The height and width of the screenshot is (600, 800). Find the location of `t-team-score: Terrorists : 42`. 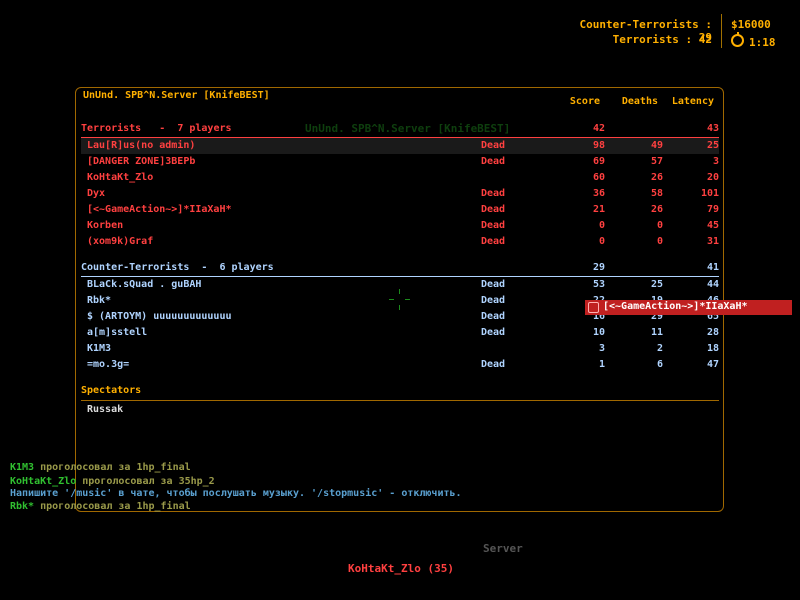

t-team-score: Terrorists : 42 is located at coordinates (662, 39).